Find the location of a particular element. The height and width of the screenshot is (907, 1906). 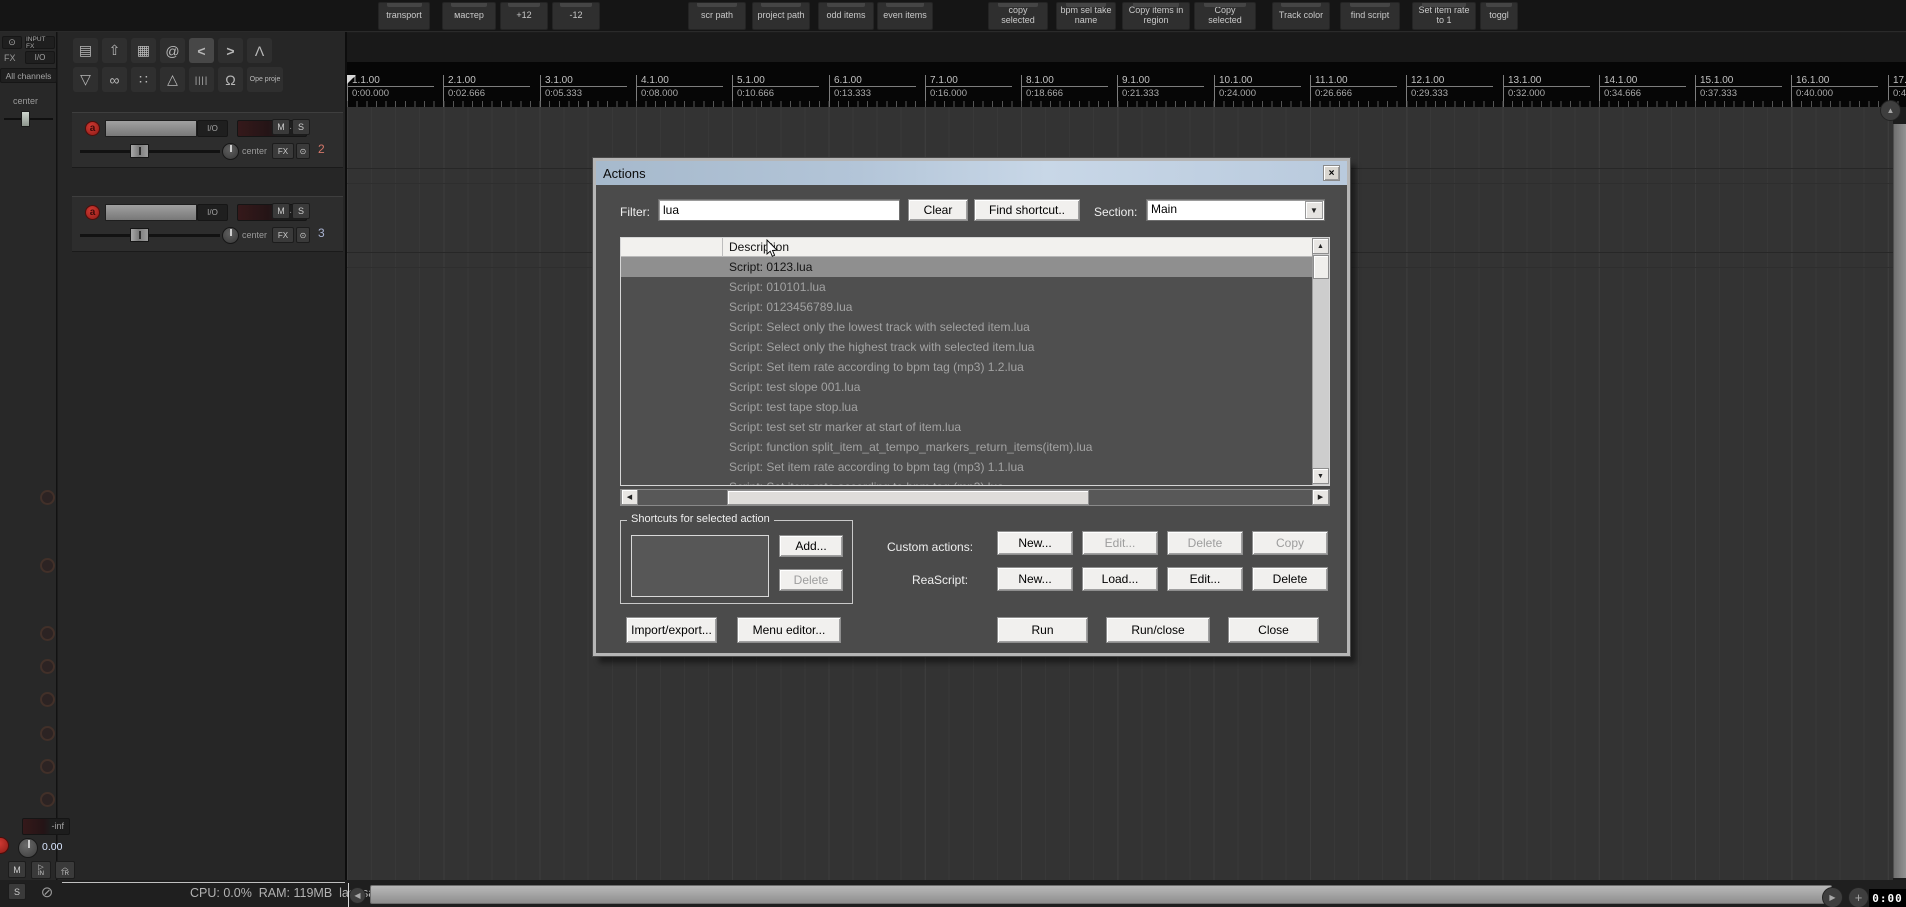

toolbar-button: scr path is located at coordinates (717, 16).